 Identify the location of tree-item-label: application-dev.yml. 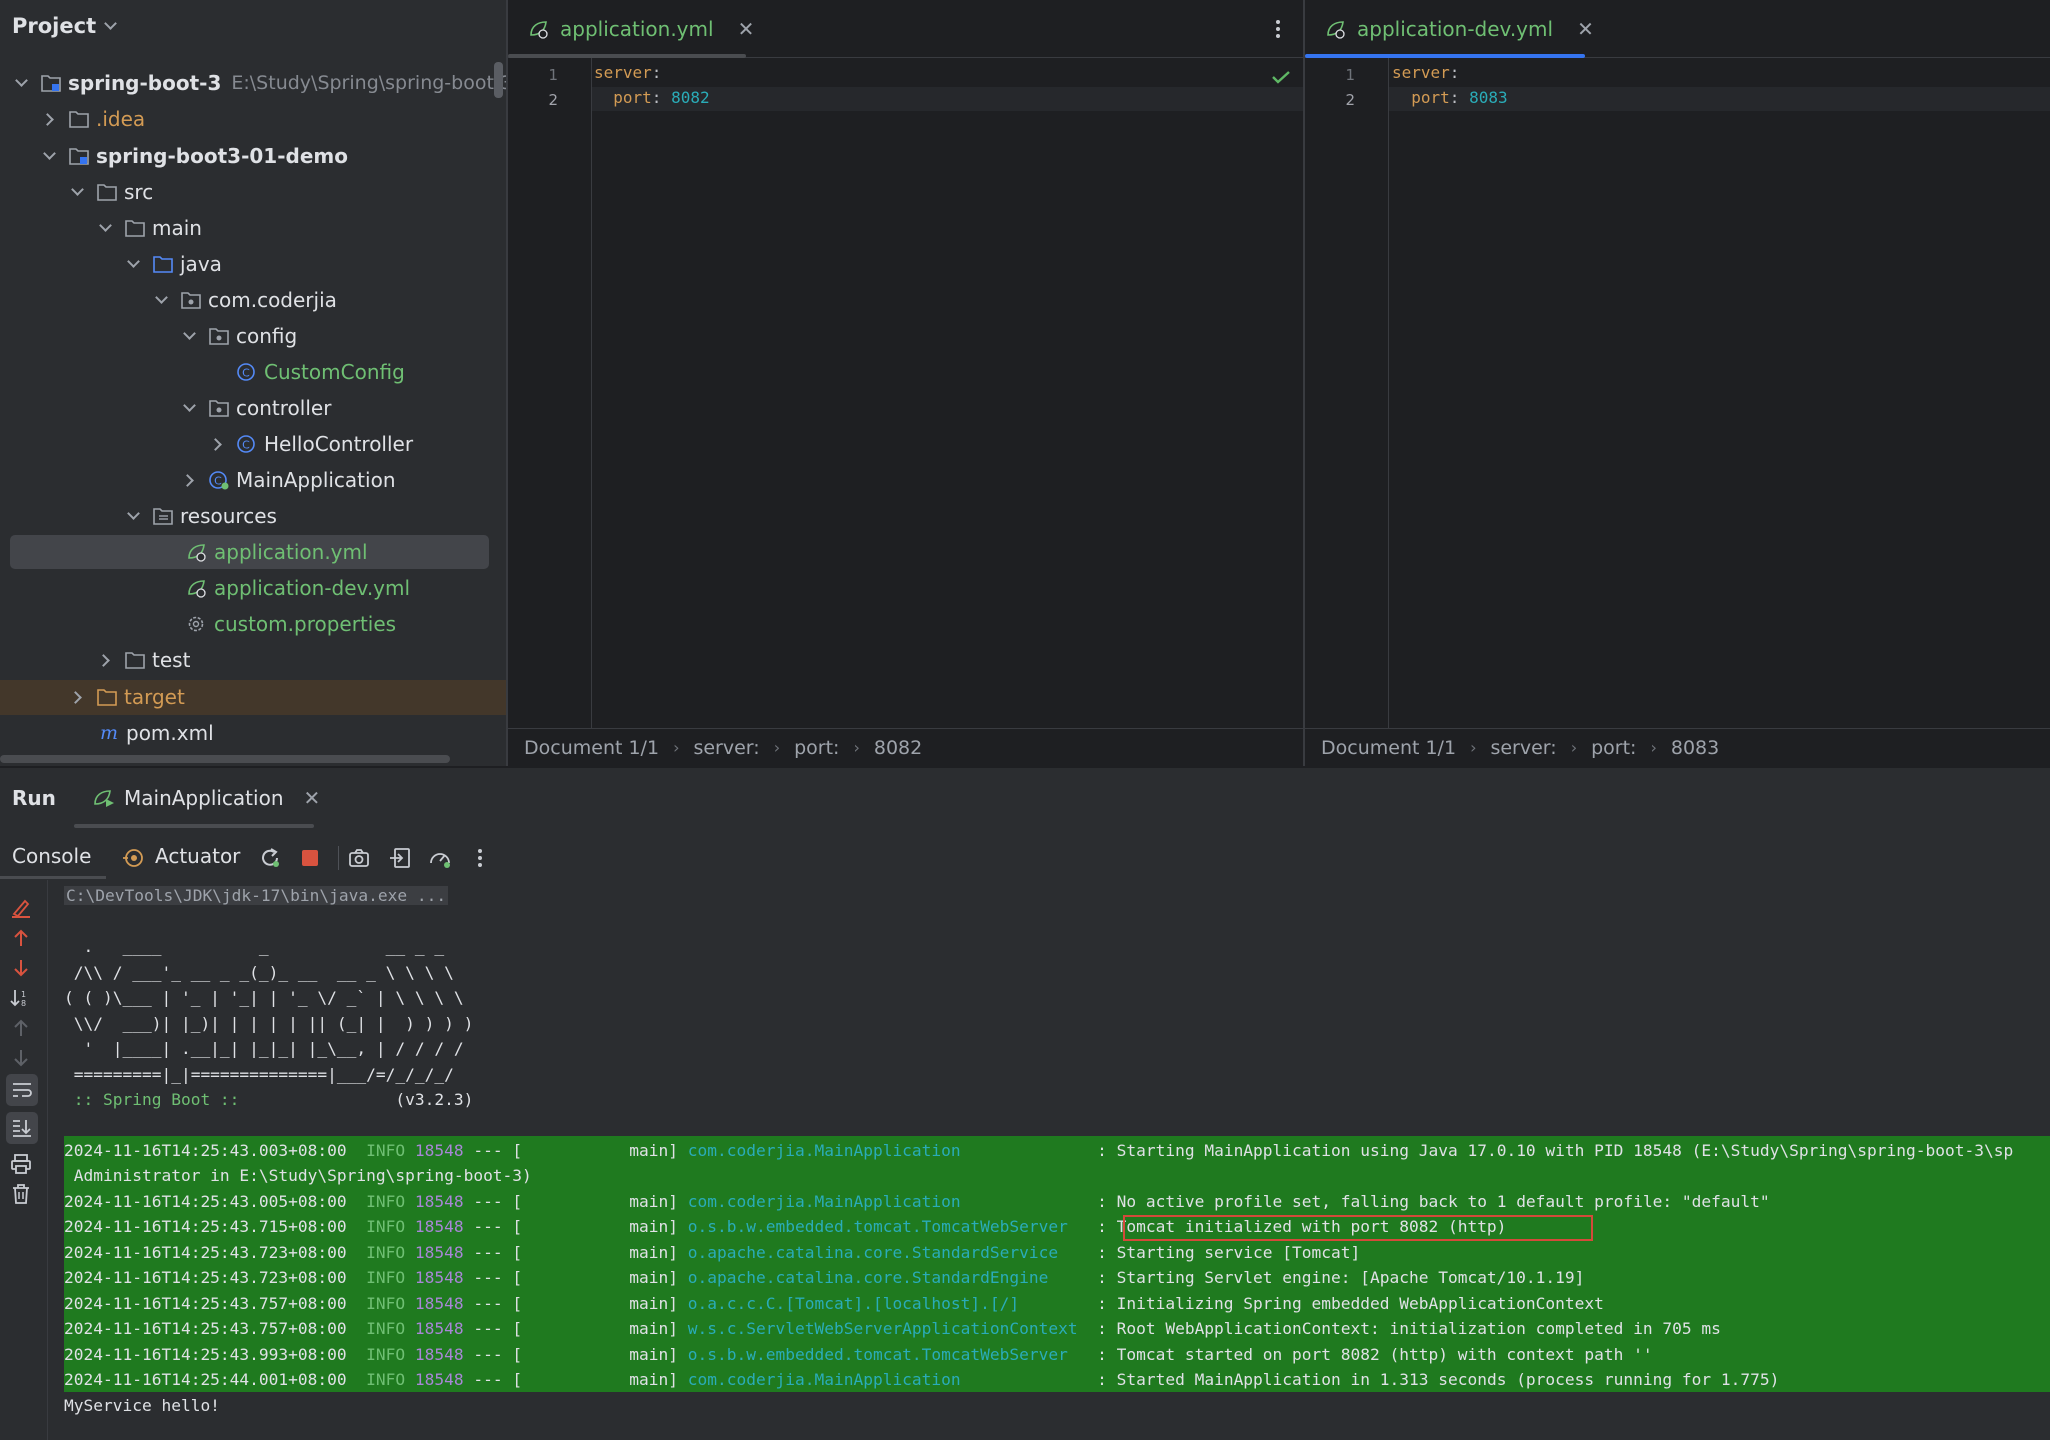
(312, 588).